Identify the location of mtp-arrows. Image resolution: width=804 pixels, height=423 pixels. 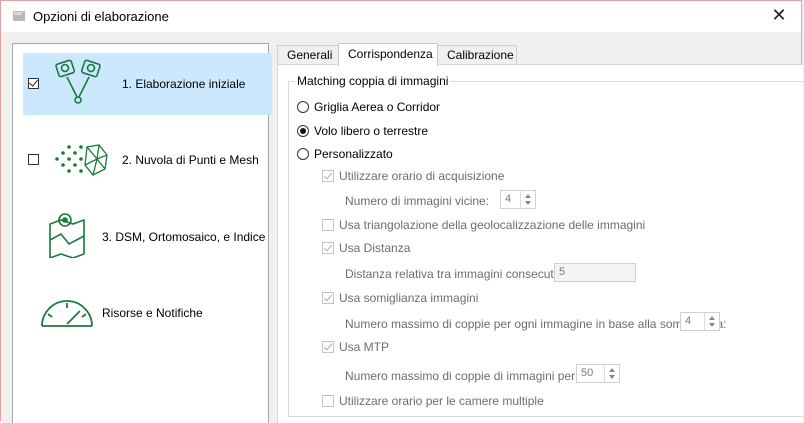
(611, 373).